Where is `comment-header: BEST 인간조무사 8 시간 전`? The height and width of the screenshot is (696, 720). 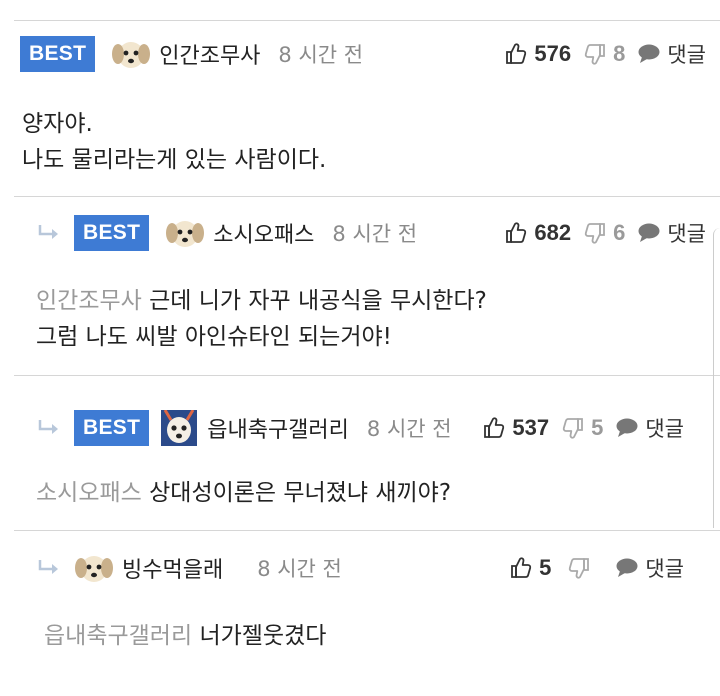 comment-header: BEST 인간조무사 8 시간 전 is located at coordinates (191, 54).